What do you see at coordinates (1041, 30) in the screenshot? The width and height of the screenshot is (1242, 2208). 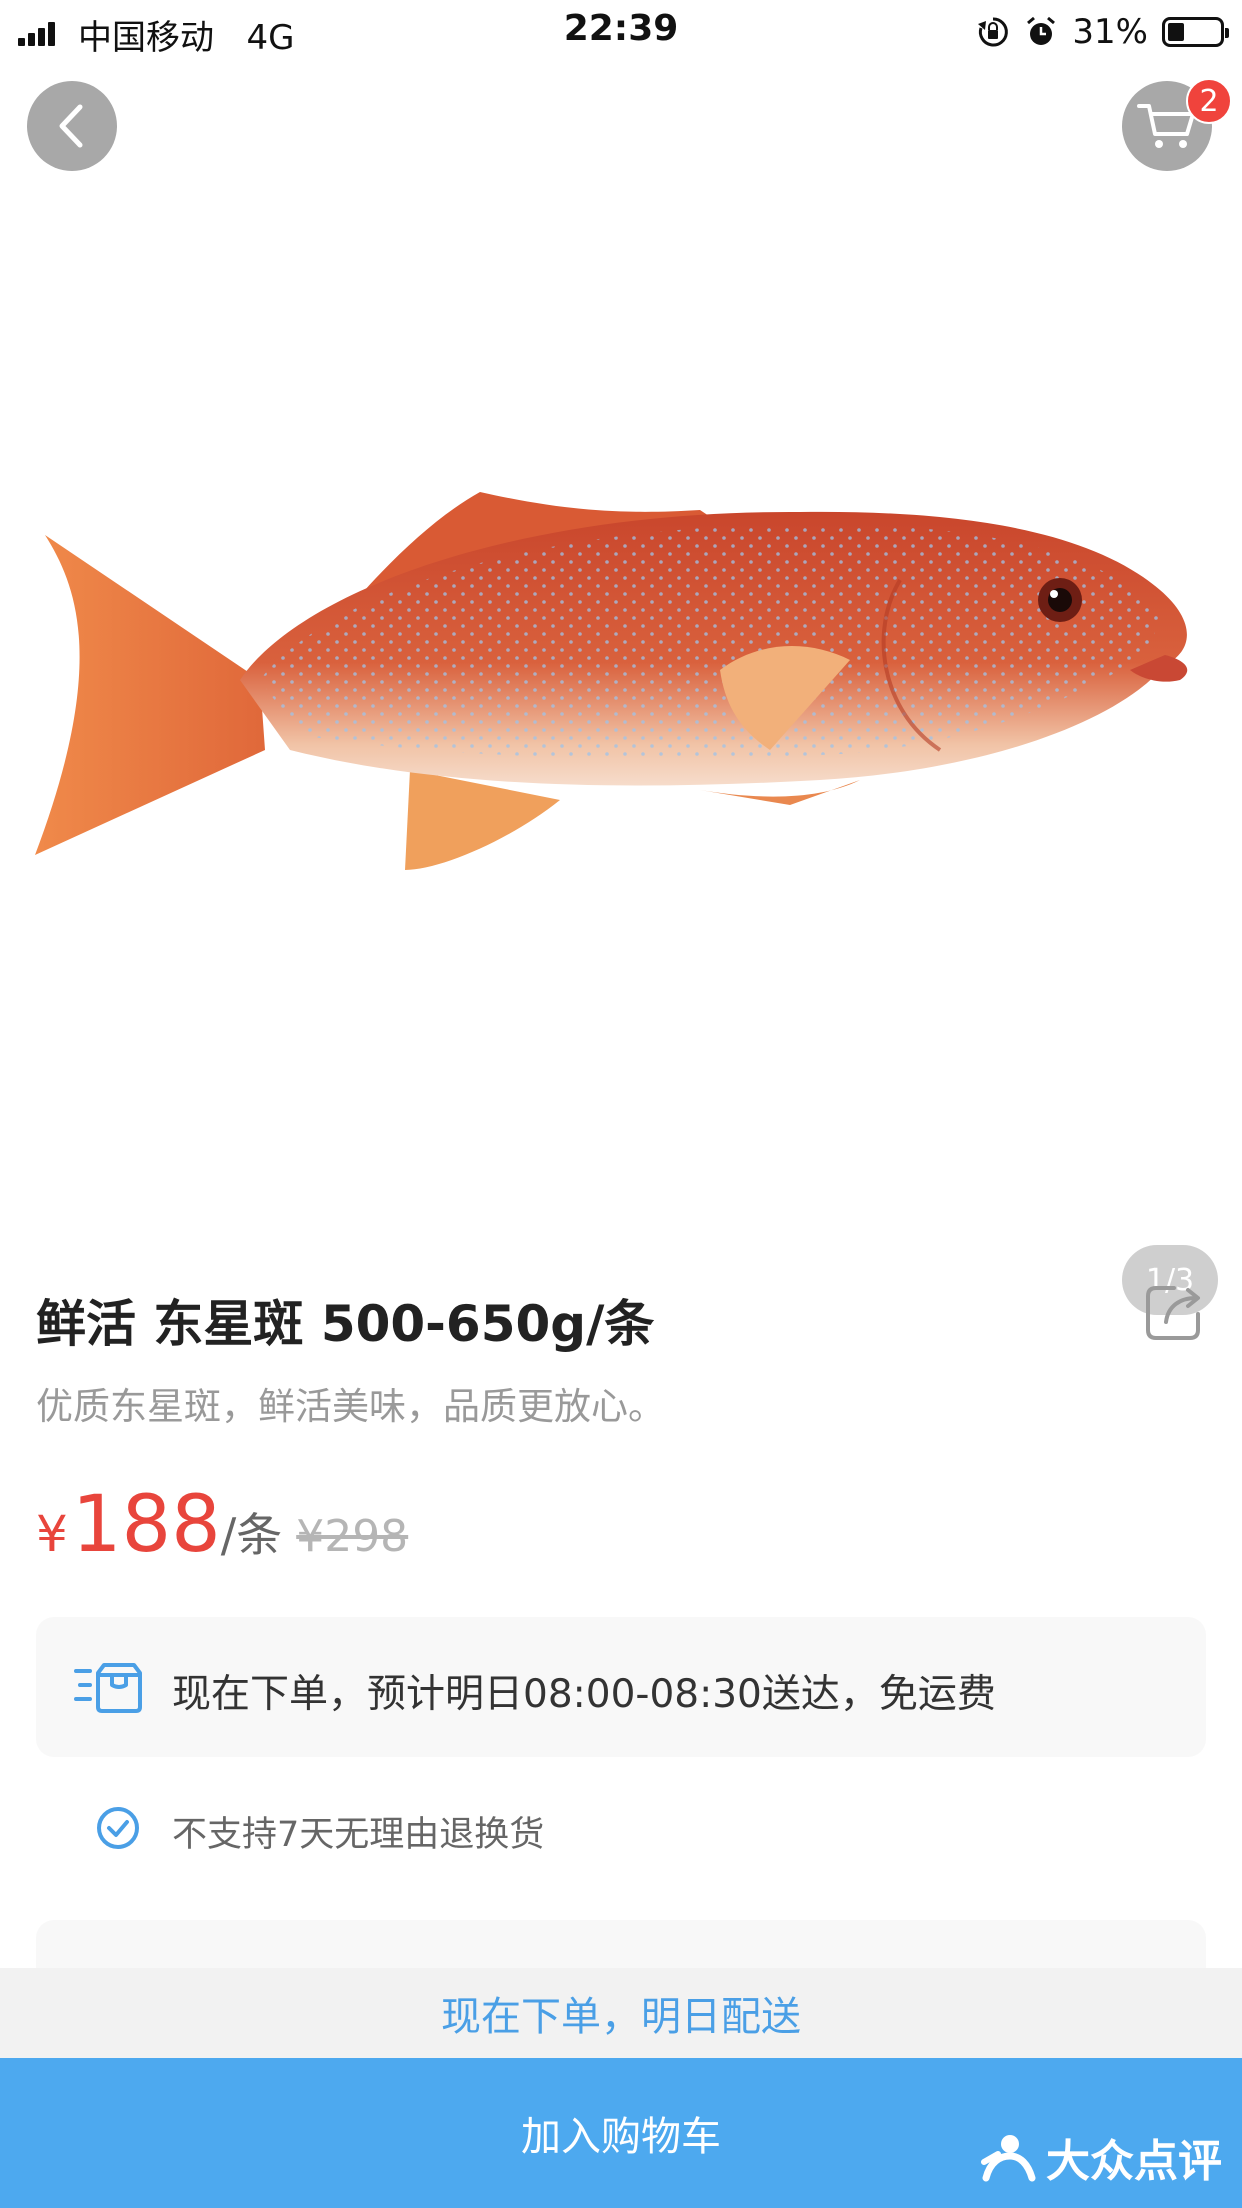 I see `alarm-icon` at bounding box center [1041, 30].